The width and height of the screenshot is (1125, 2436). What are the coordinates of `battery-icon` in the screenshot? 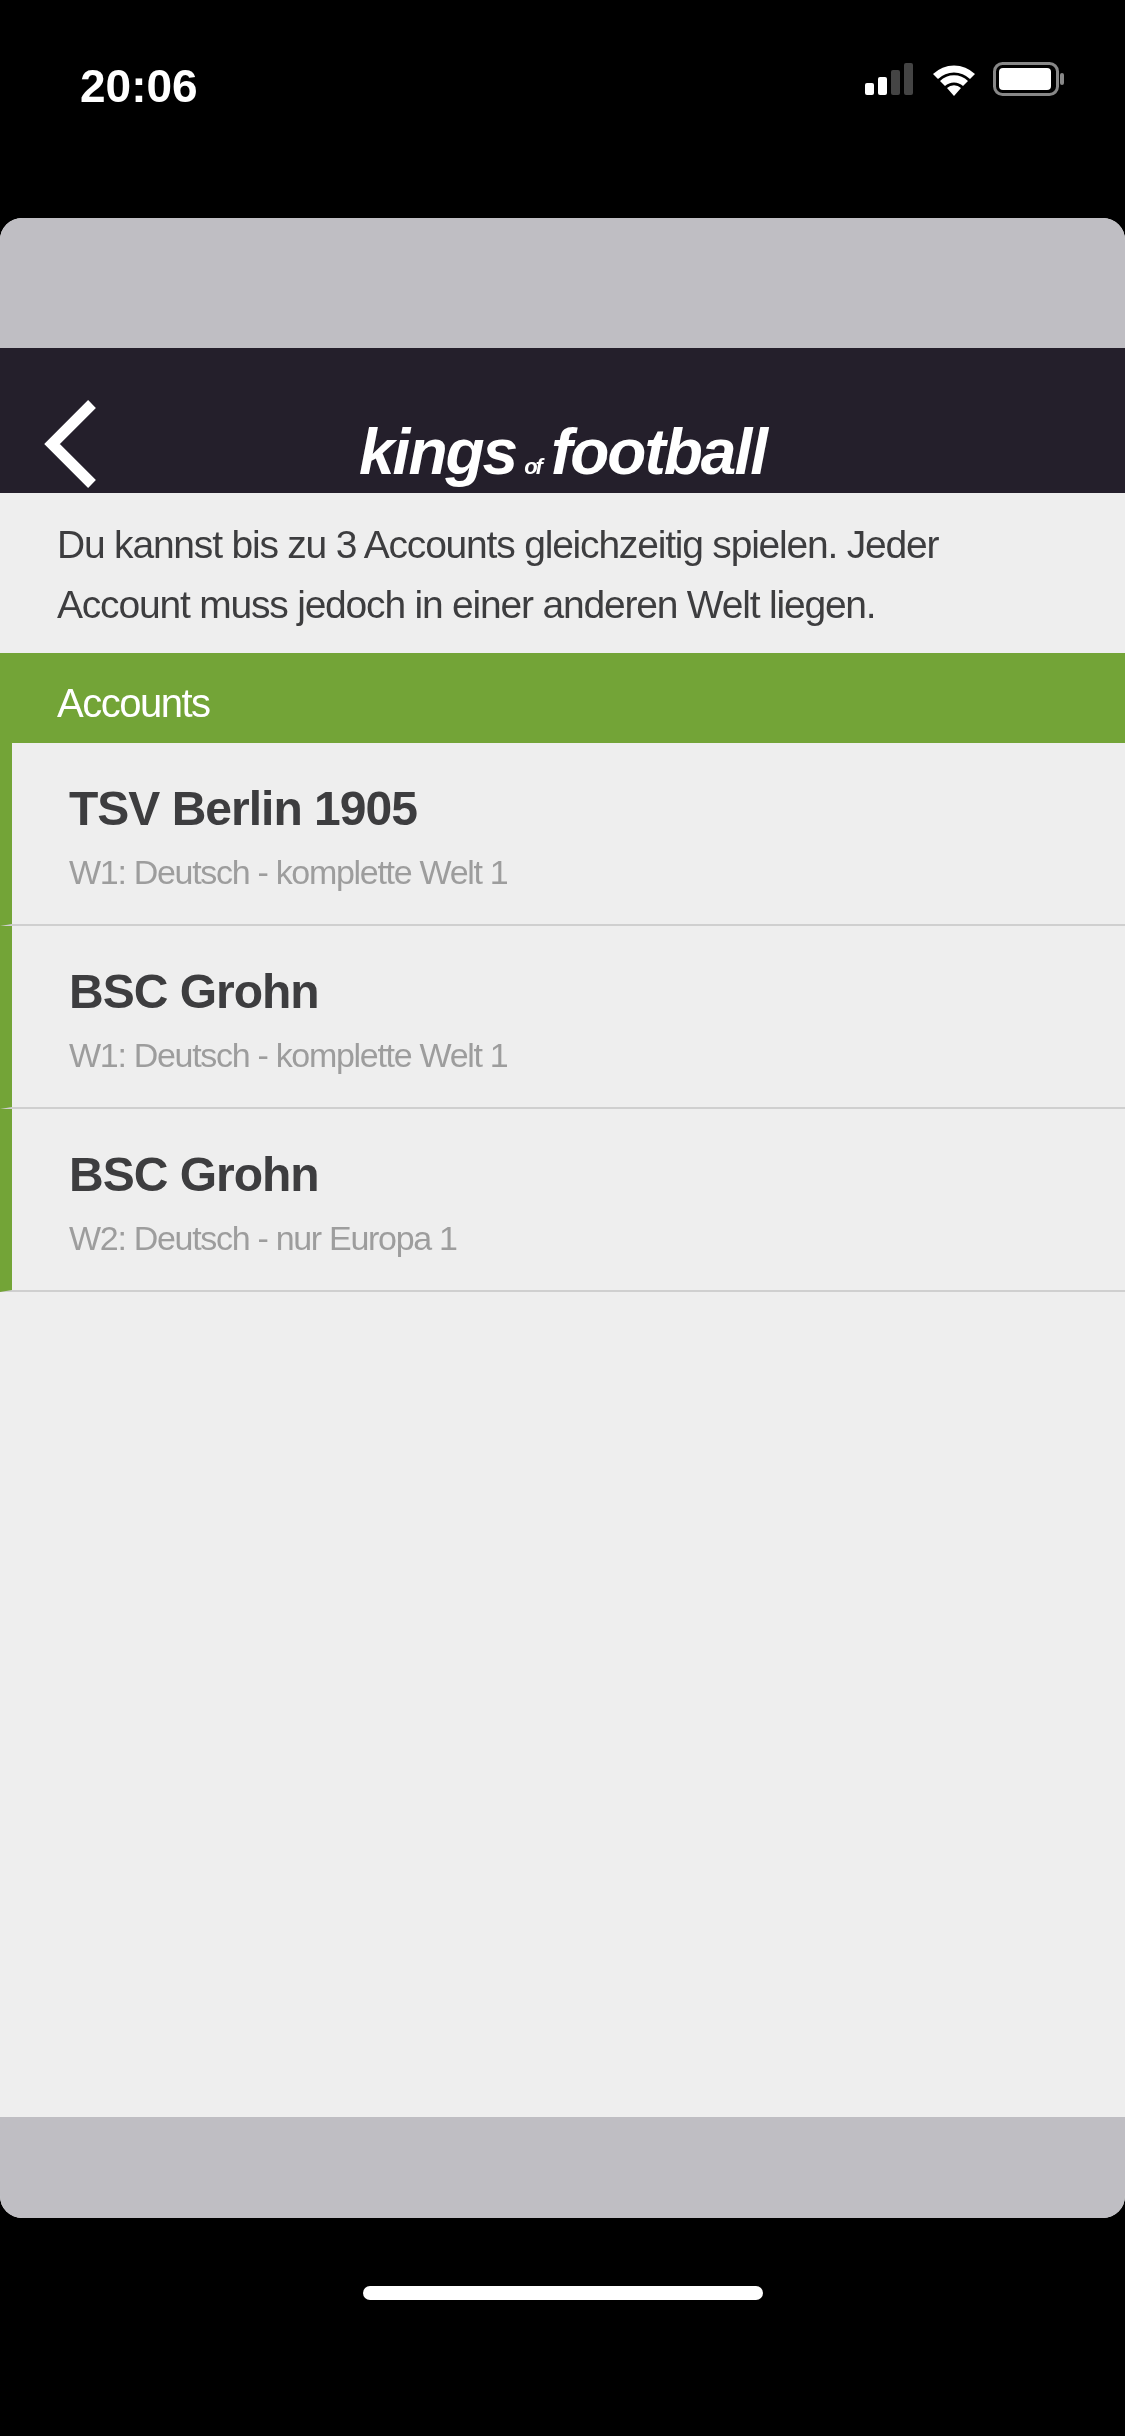 It's located at (1029, 79).